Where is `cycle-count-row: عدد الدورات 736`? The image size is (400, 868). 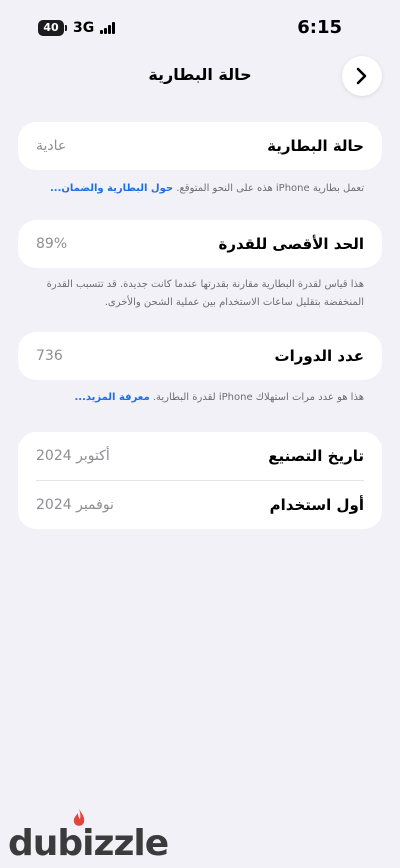
cycle-count-row: عدد الدورات 736 is located at coordinates (200, 356).